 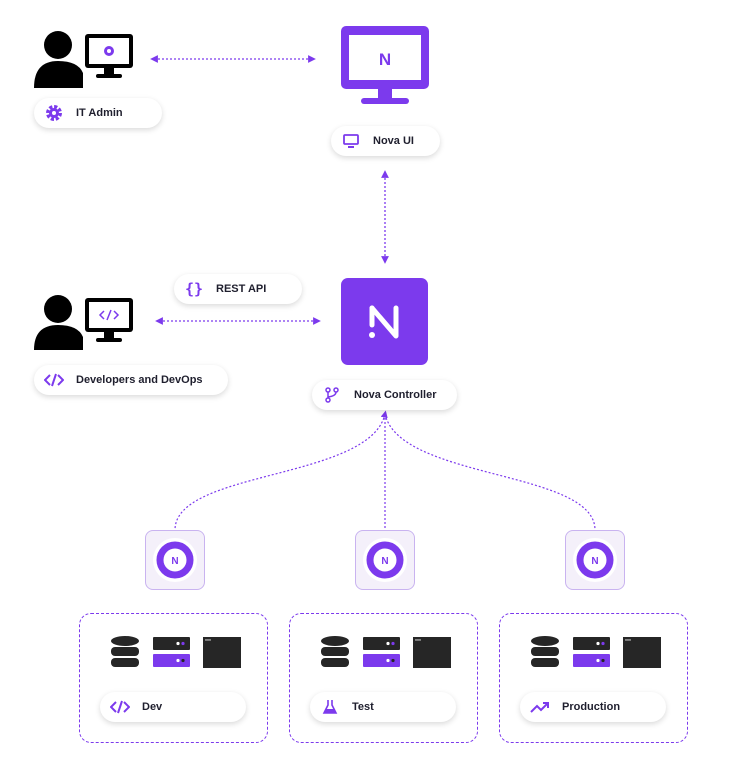 I want to click on flask-icon, so click(x=330, y=707).